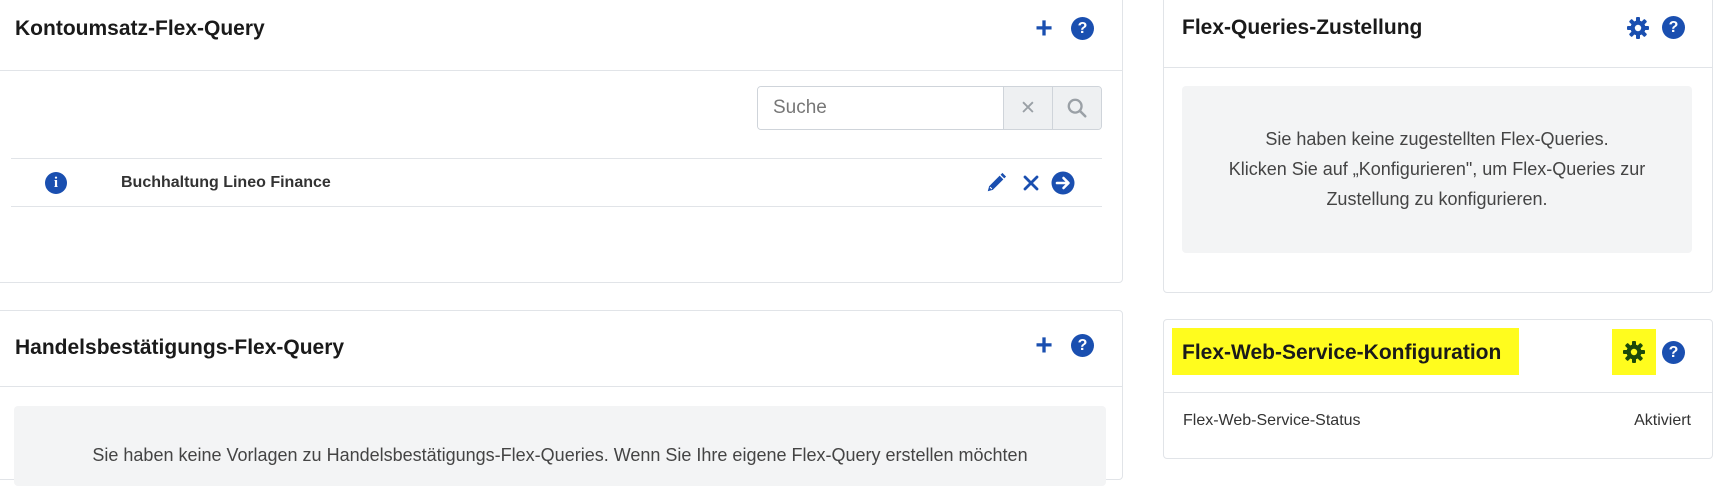 The width and height of the screenshot is (1721, 486). Describe the element at coordinates (1272, 420) in the screenshot. I see `status-label: Flex-Web-Service-Status` at that location.